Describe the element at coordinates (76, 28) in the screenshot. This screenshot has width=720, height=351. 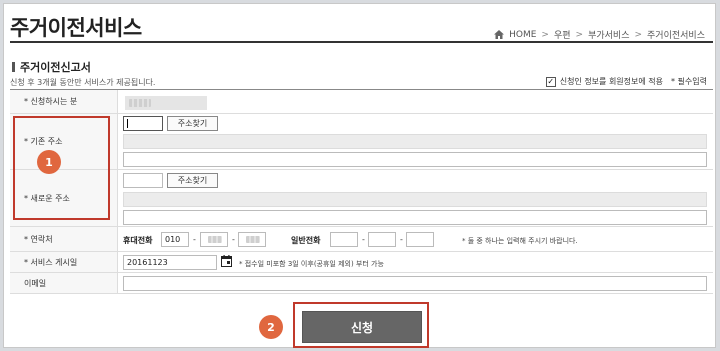
I see `page-title: 주거이전서비스` at that location.